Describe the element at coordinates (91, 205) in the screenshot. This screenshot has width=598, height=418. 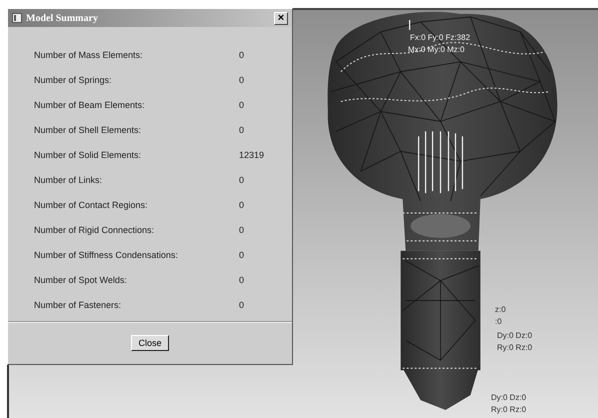
I see `stat-label: Number of Contact Regions:` at that location.